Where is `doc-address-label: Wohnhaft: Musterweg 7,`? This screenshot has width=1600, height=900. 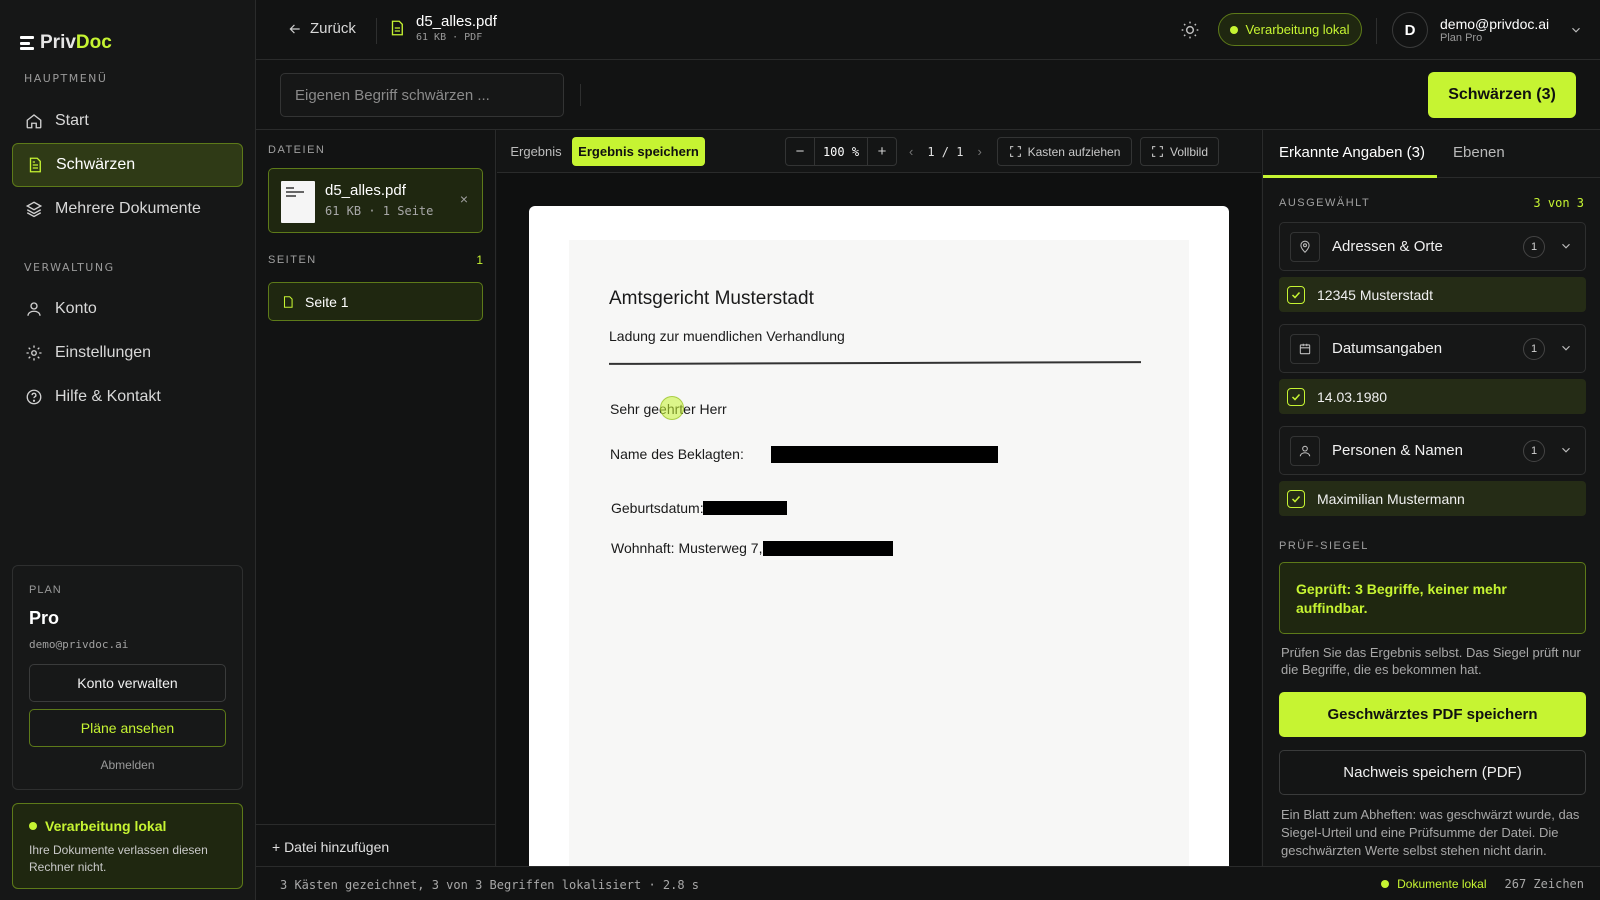
doc-address-label: Wohnhaft: Musterweg 7, is located at coordinates (687, 548).